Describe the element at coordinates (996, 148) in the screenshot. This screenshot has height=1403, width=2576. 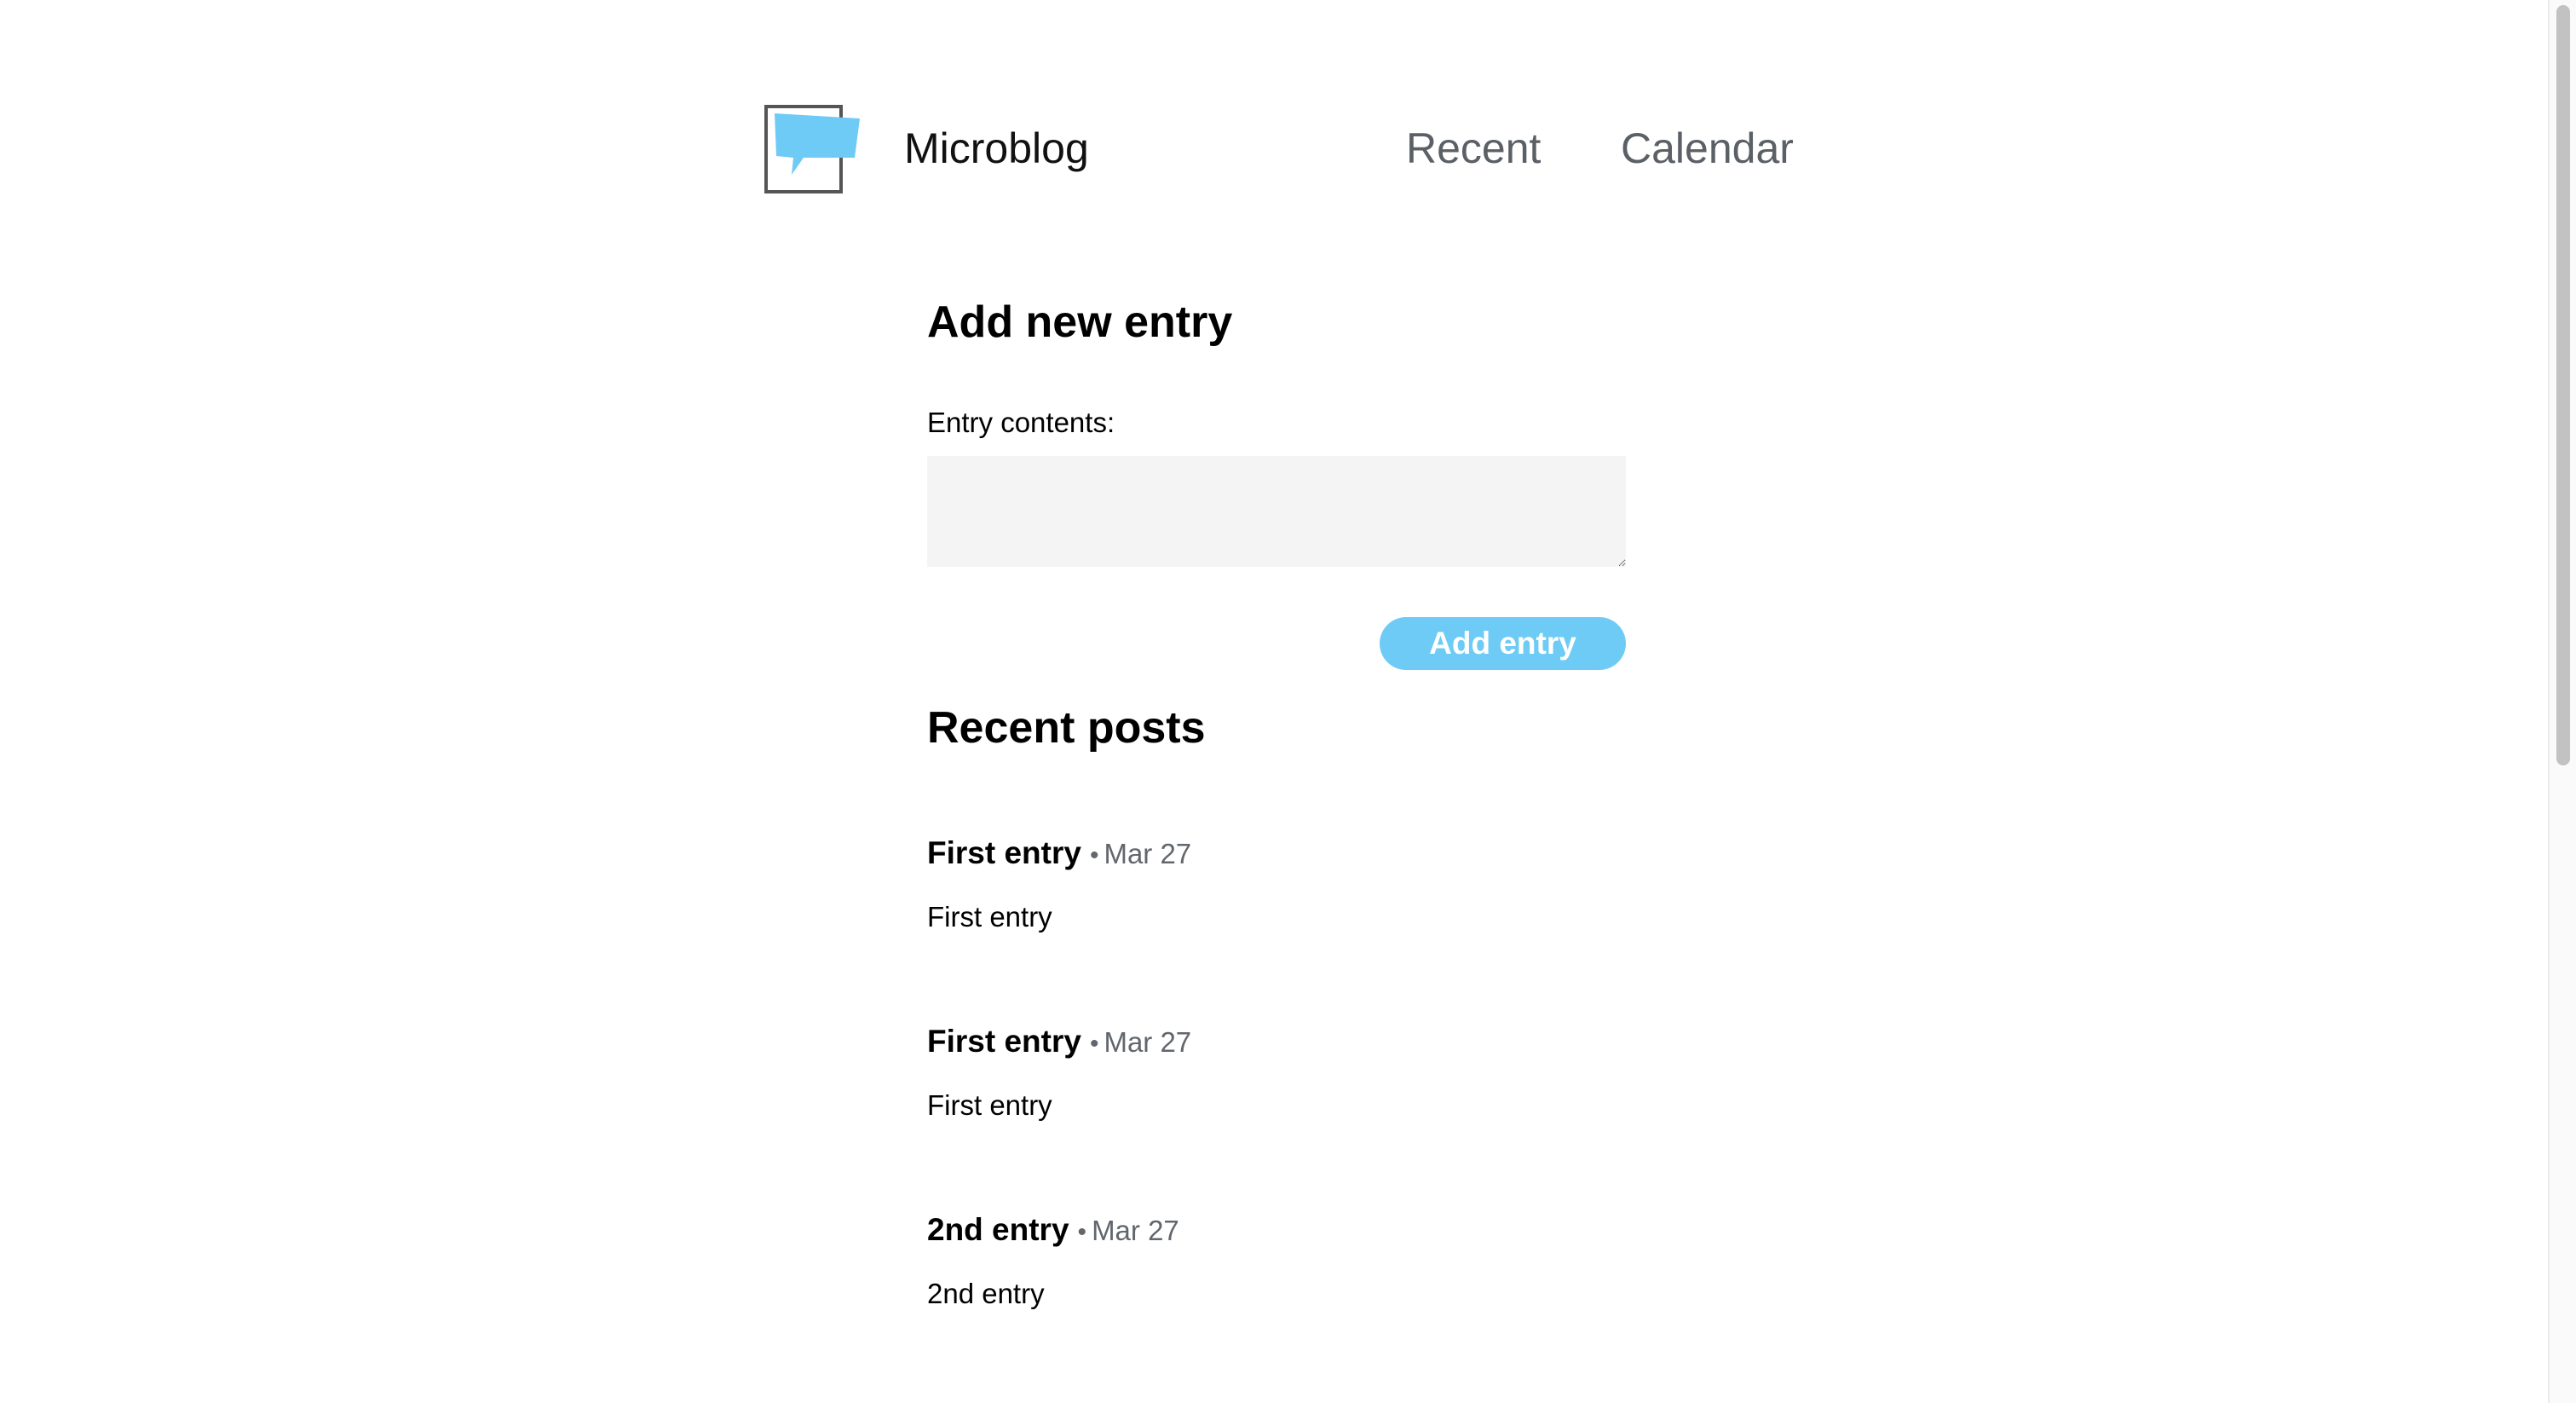
I see `brand-title: Microblog` at that location.